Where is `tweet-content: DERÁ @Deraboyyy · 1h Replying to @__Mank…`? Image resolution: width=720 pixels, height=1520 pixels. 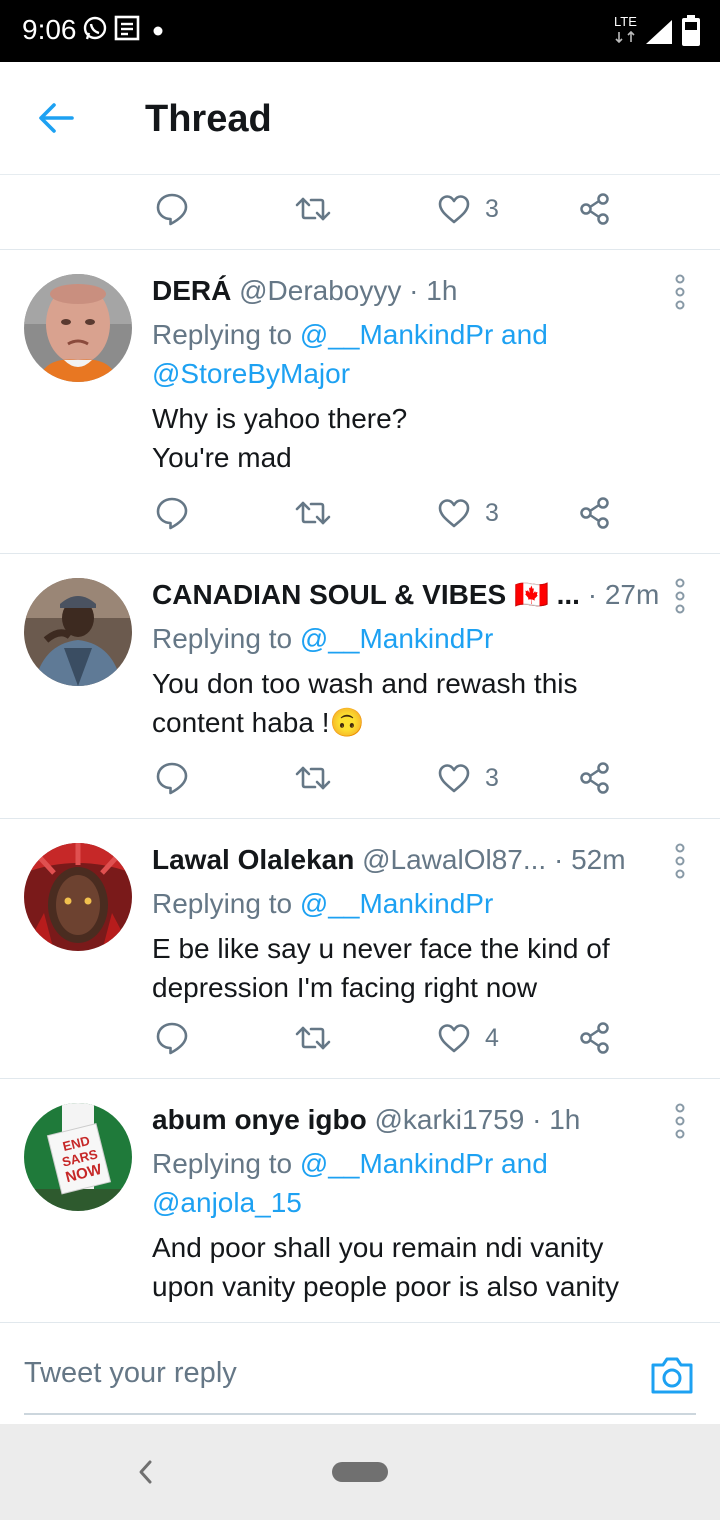 tweet-content: DERÁ @Deraboyyy · 1h Replying to @__Mank… is located at coordinates (422, 374).